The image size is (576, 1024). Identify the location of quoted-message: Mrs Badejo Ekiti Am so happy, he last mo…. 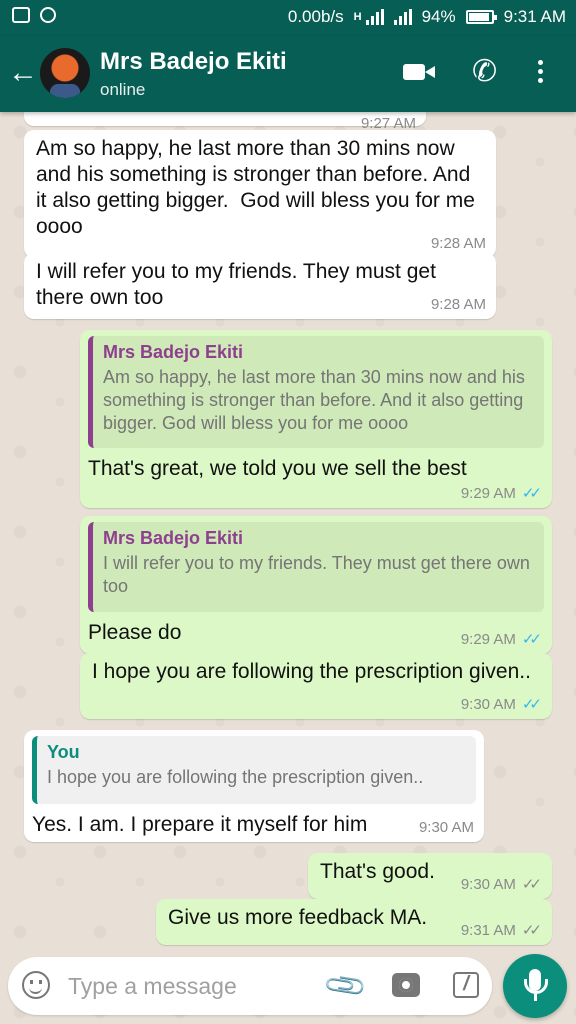
(316, 392).